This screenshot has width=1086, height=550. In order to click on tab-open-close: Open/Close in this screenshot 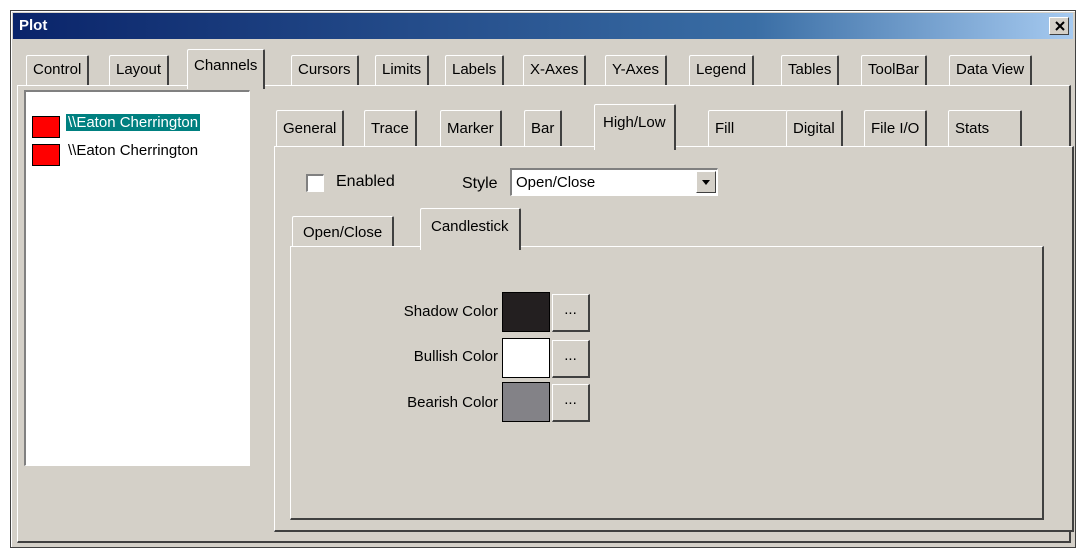, I will do `click(343, 232)`.